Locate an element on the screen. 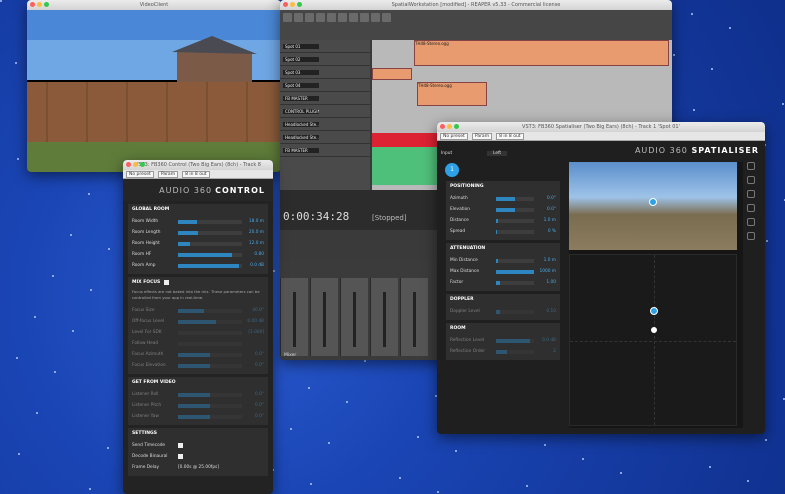 This screenshot has height=494, width=785. frame-delay-row: Frame Delay [0.00s @ 25.00fps] is located at coordinates (198, 467).